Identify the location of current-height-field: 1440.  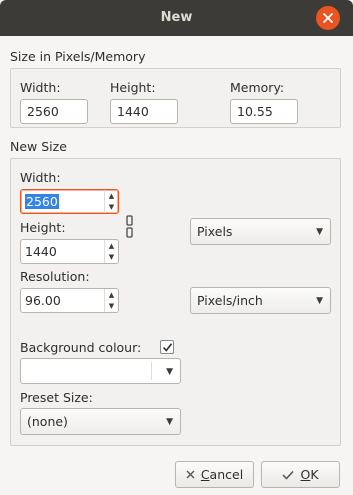
(144, 111).